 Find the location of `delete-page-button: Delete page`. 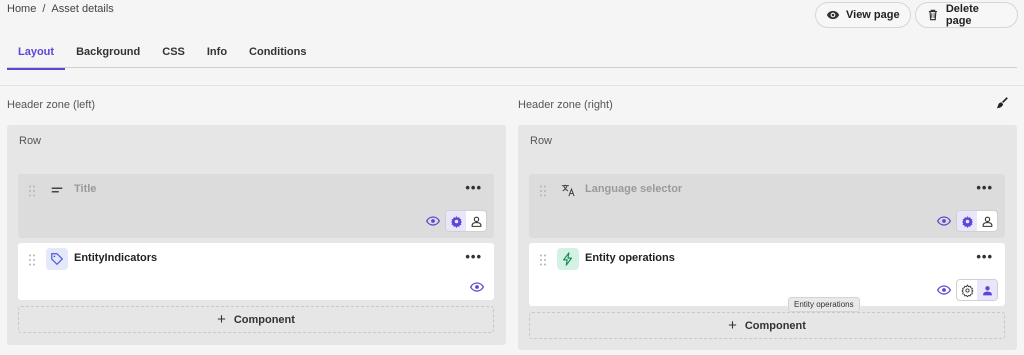

delete-page-button: Delete page is located at coordinates (966, 15).